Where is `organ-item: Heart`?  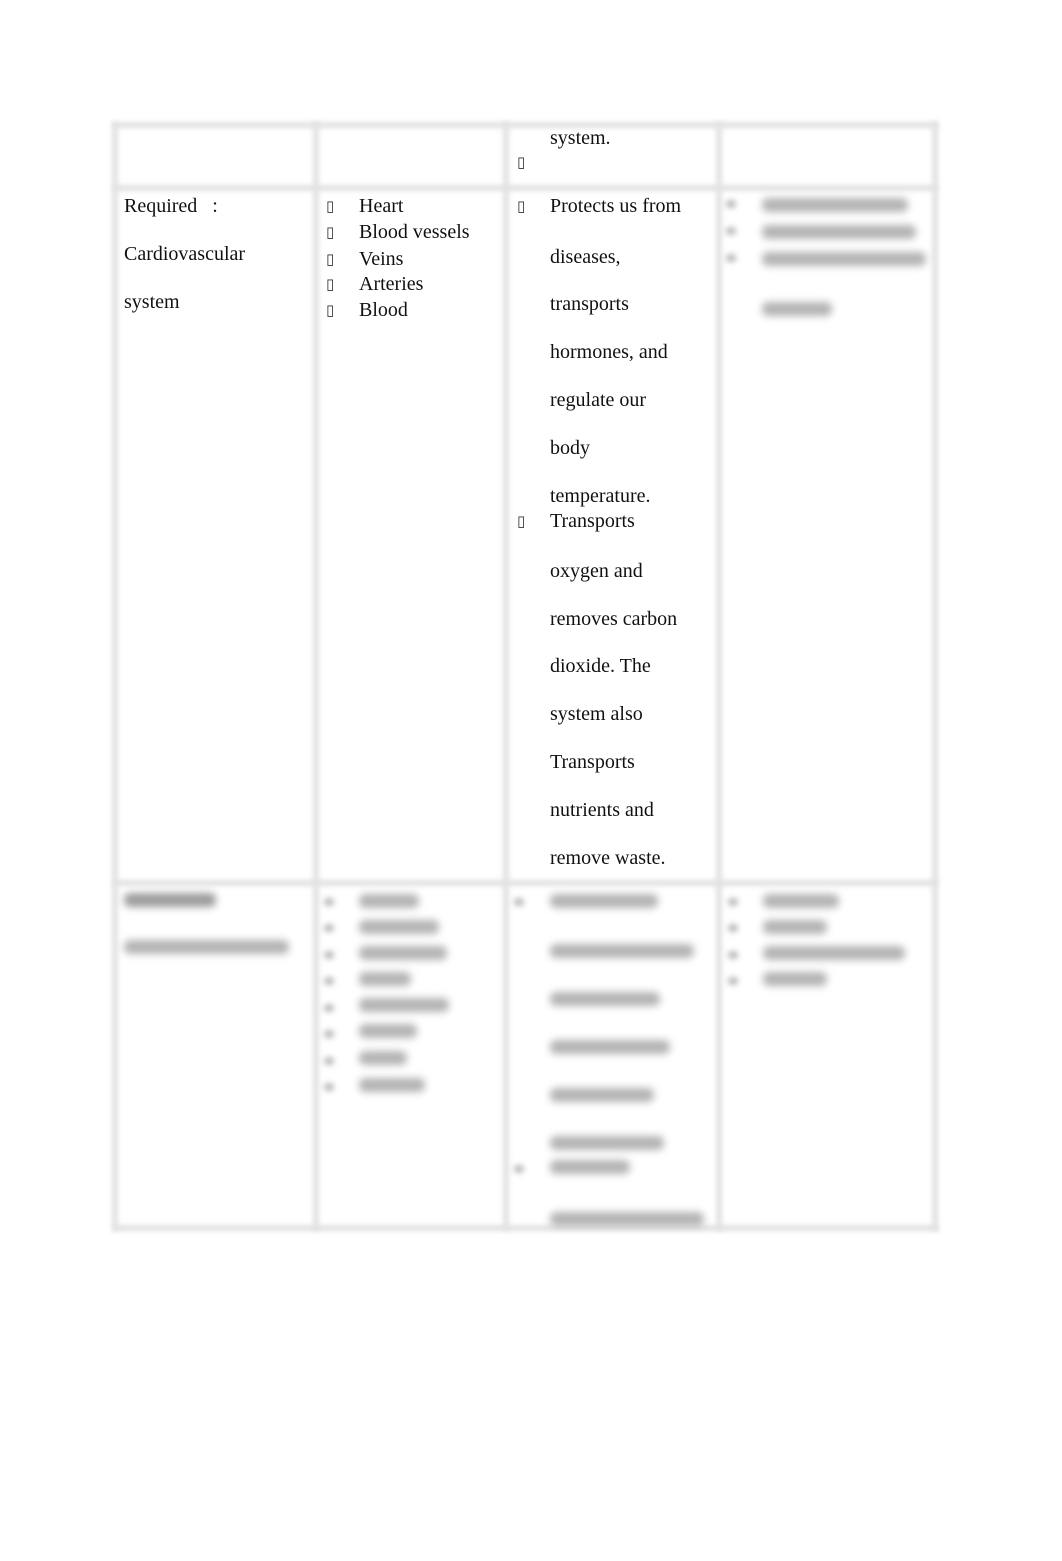 organ-item: Heart is located at coordinates (381, 206).